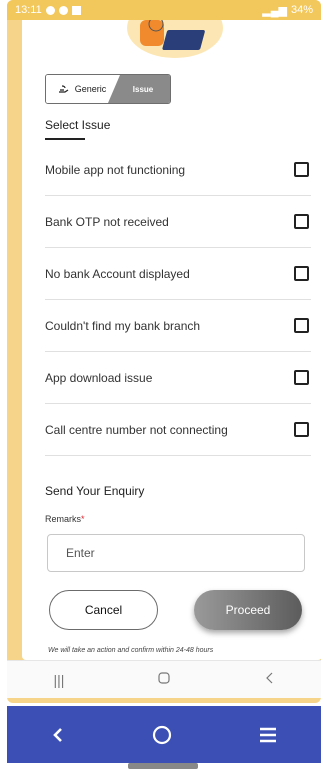 The image size is (324, 769). Describe the element at coordinates (103, 610) in the screenshot. I see `cancel-button: Cancel` at that location.